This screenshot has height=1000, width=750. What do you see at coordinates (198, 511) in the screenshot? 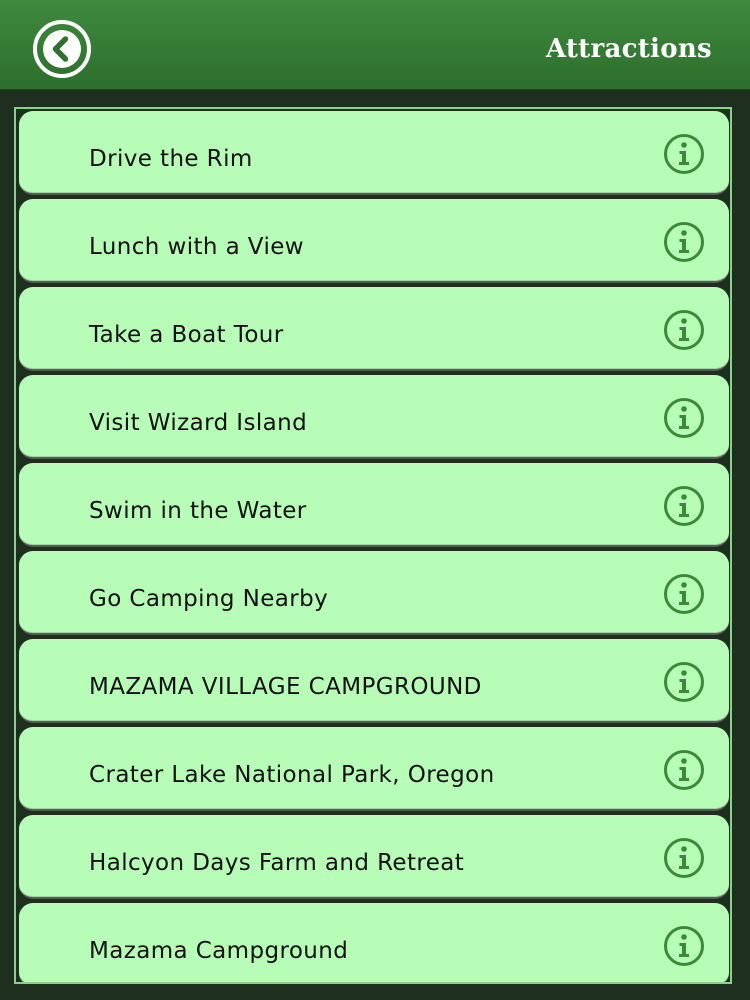
I see `list-item-label: Swim in the Water` at bounding box center [198, 511].